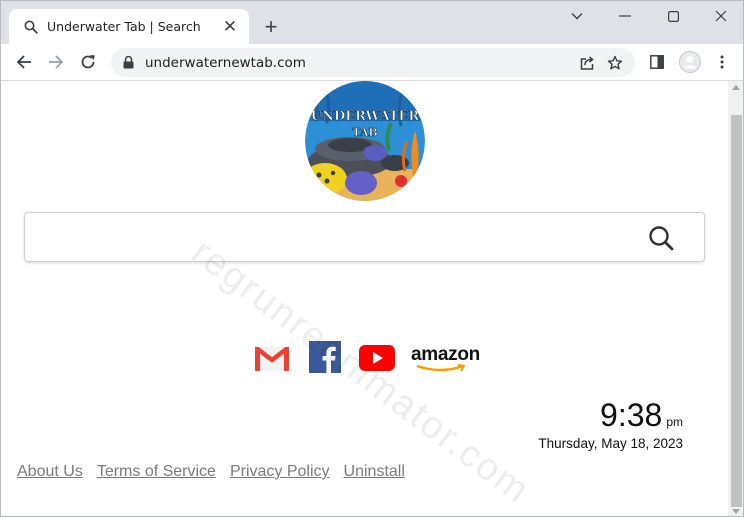 This screenshot has width=744, height=517. Describe the element at coordinates (587, 63) in the screenshot. I see `share-icon` at that location.